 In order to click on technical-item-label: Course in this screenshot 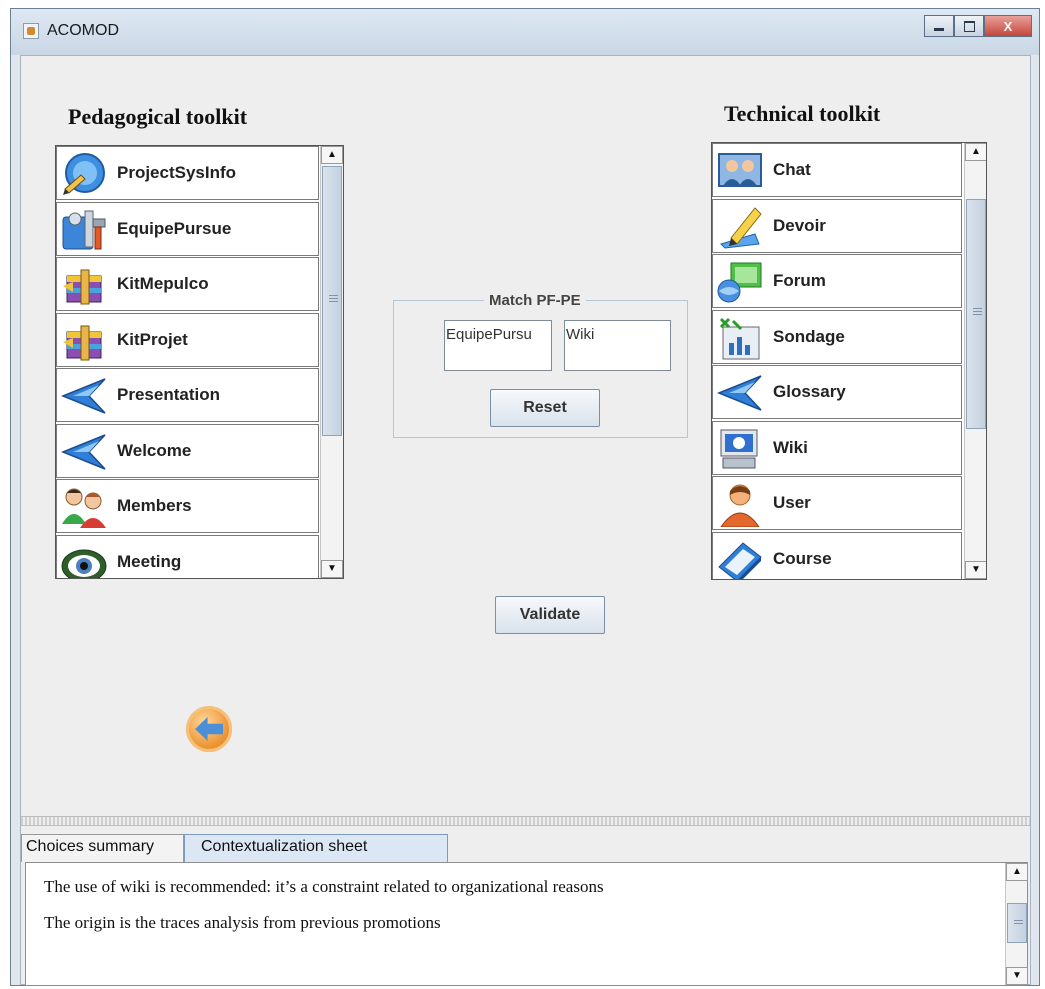, I will do `click(802, 558)`.